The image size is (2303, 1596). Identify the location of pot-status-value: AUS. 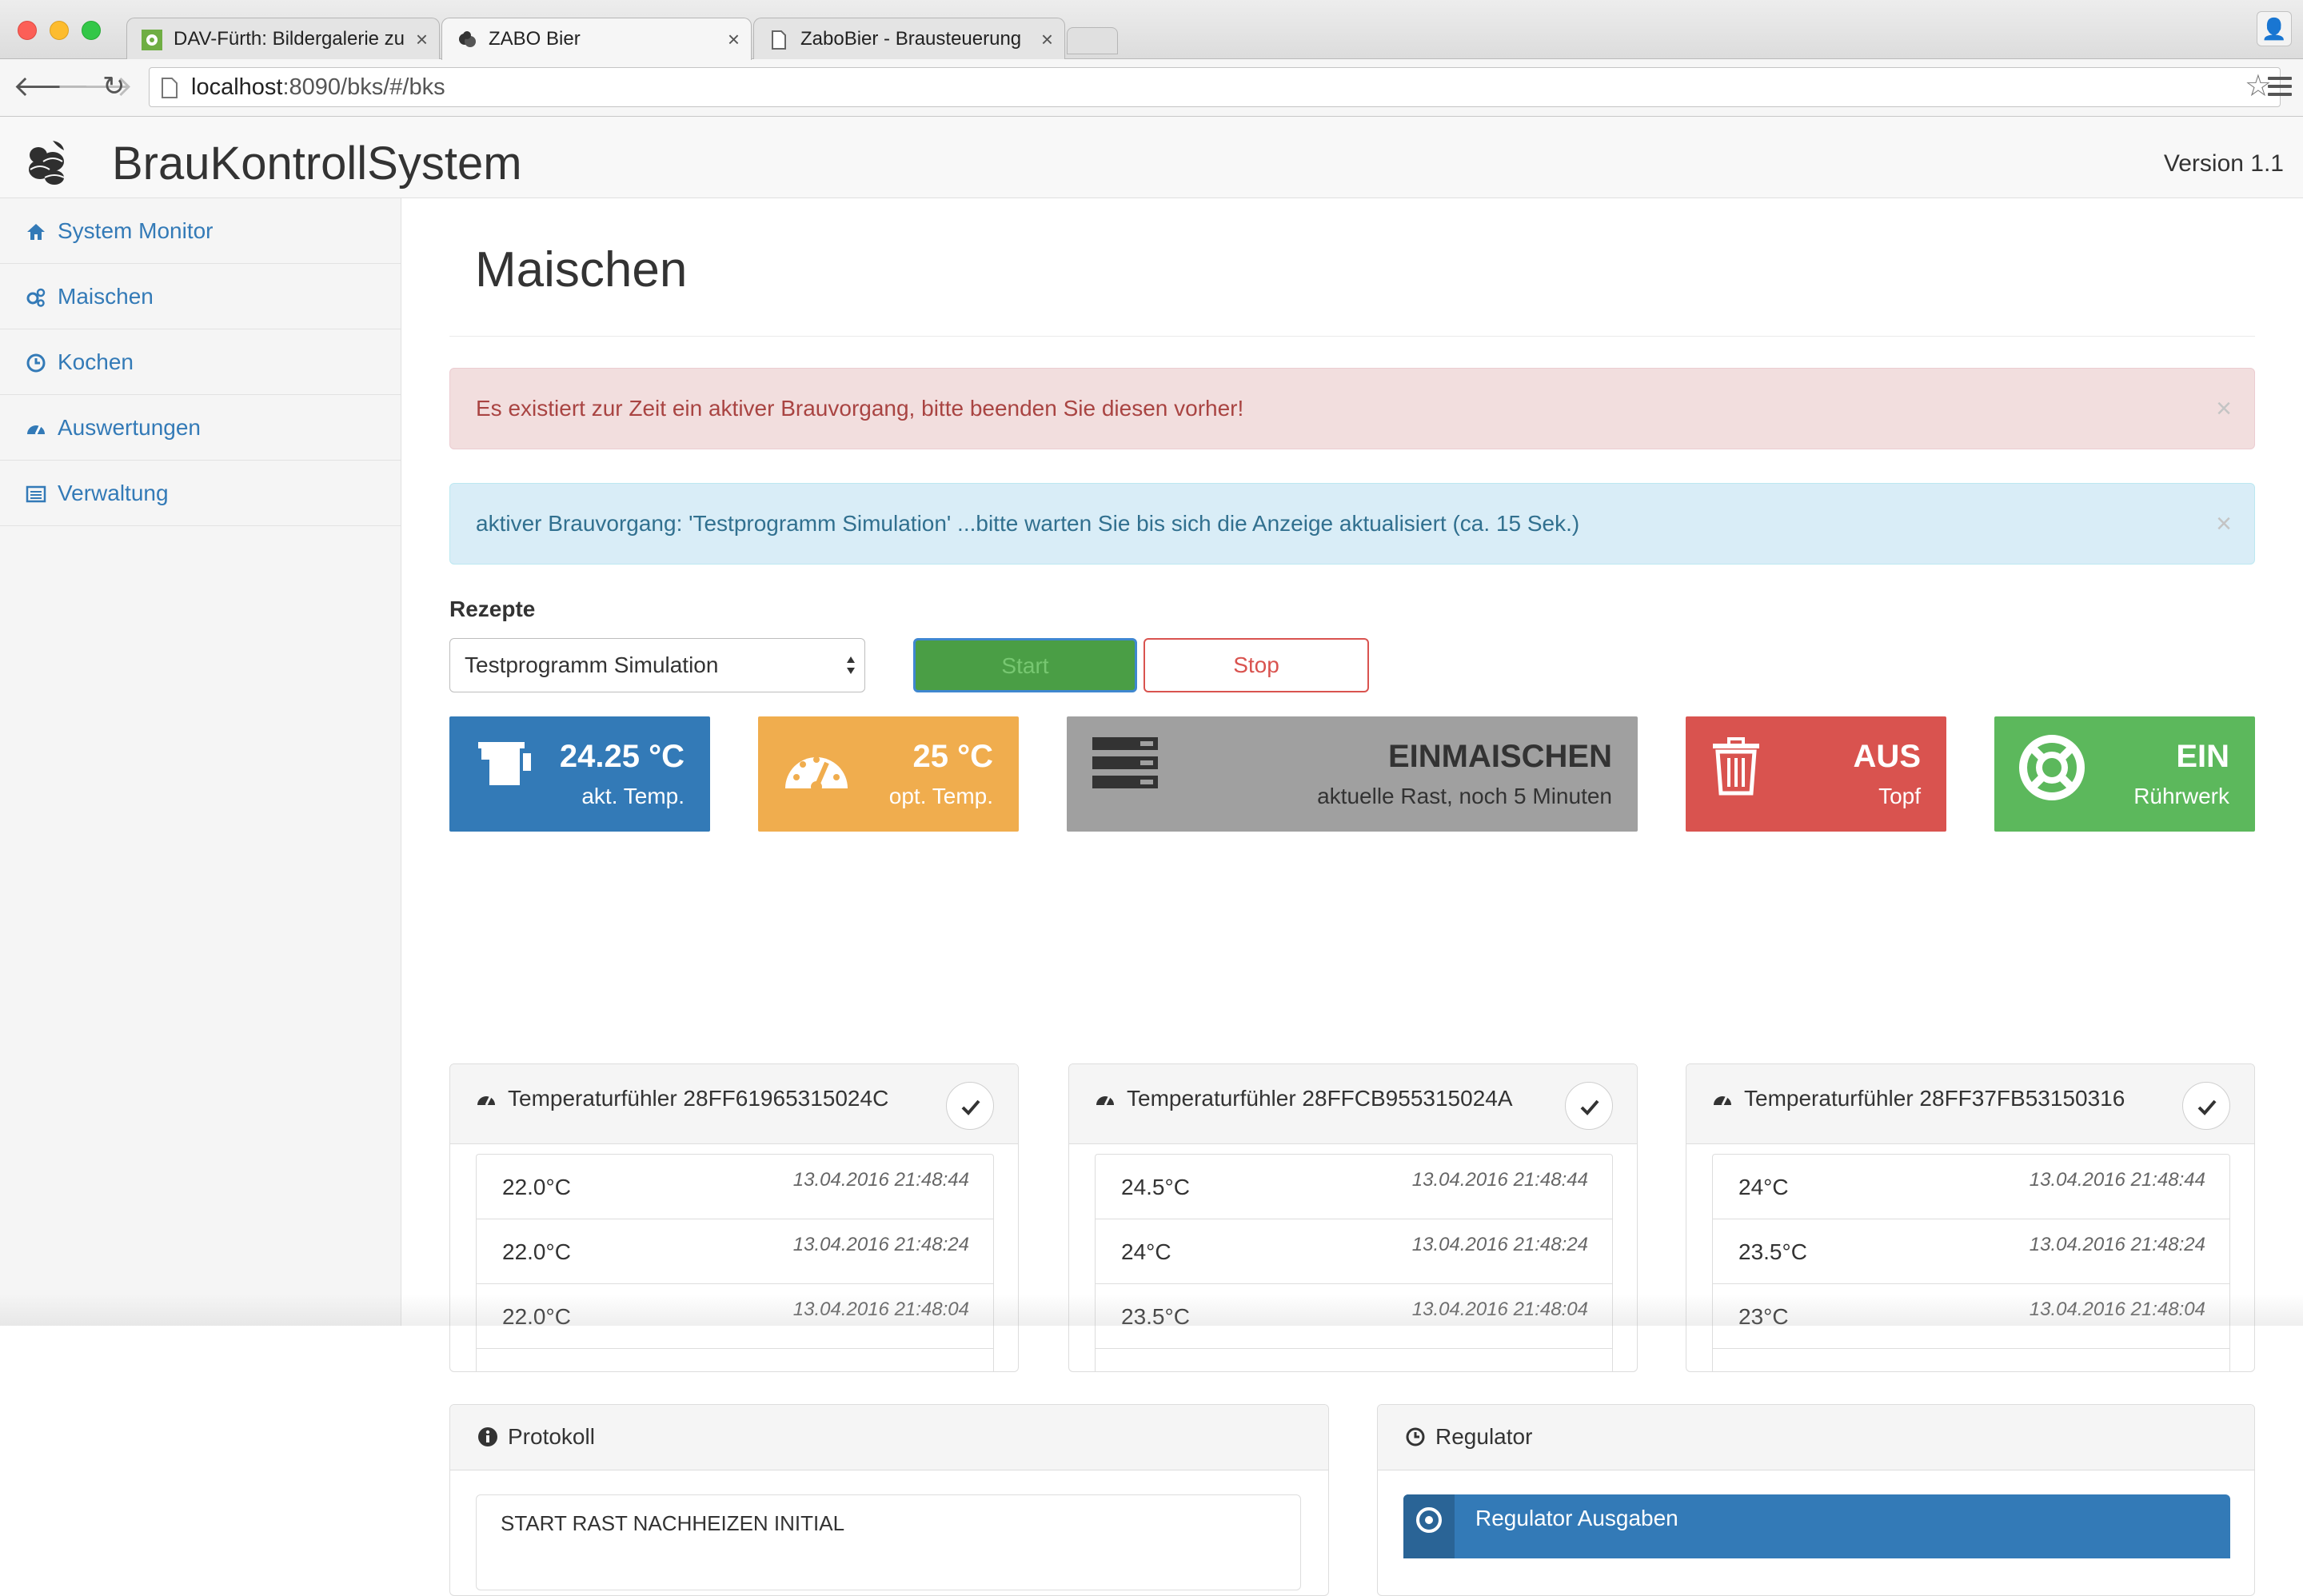
(1887, 756).